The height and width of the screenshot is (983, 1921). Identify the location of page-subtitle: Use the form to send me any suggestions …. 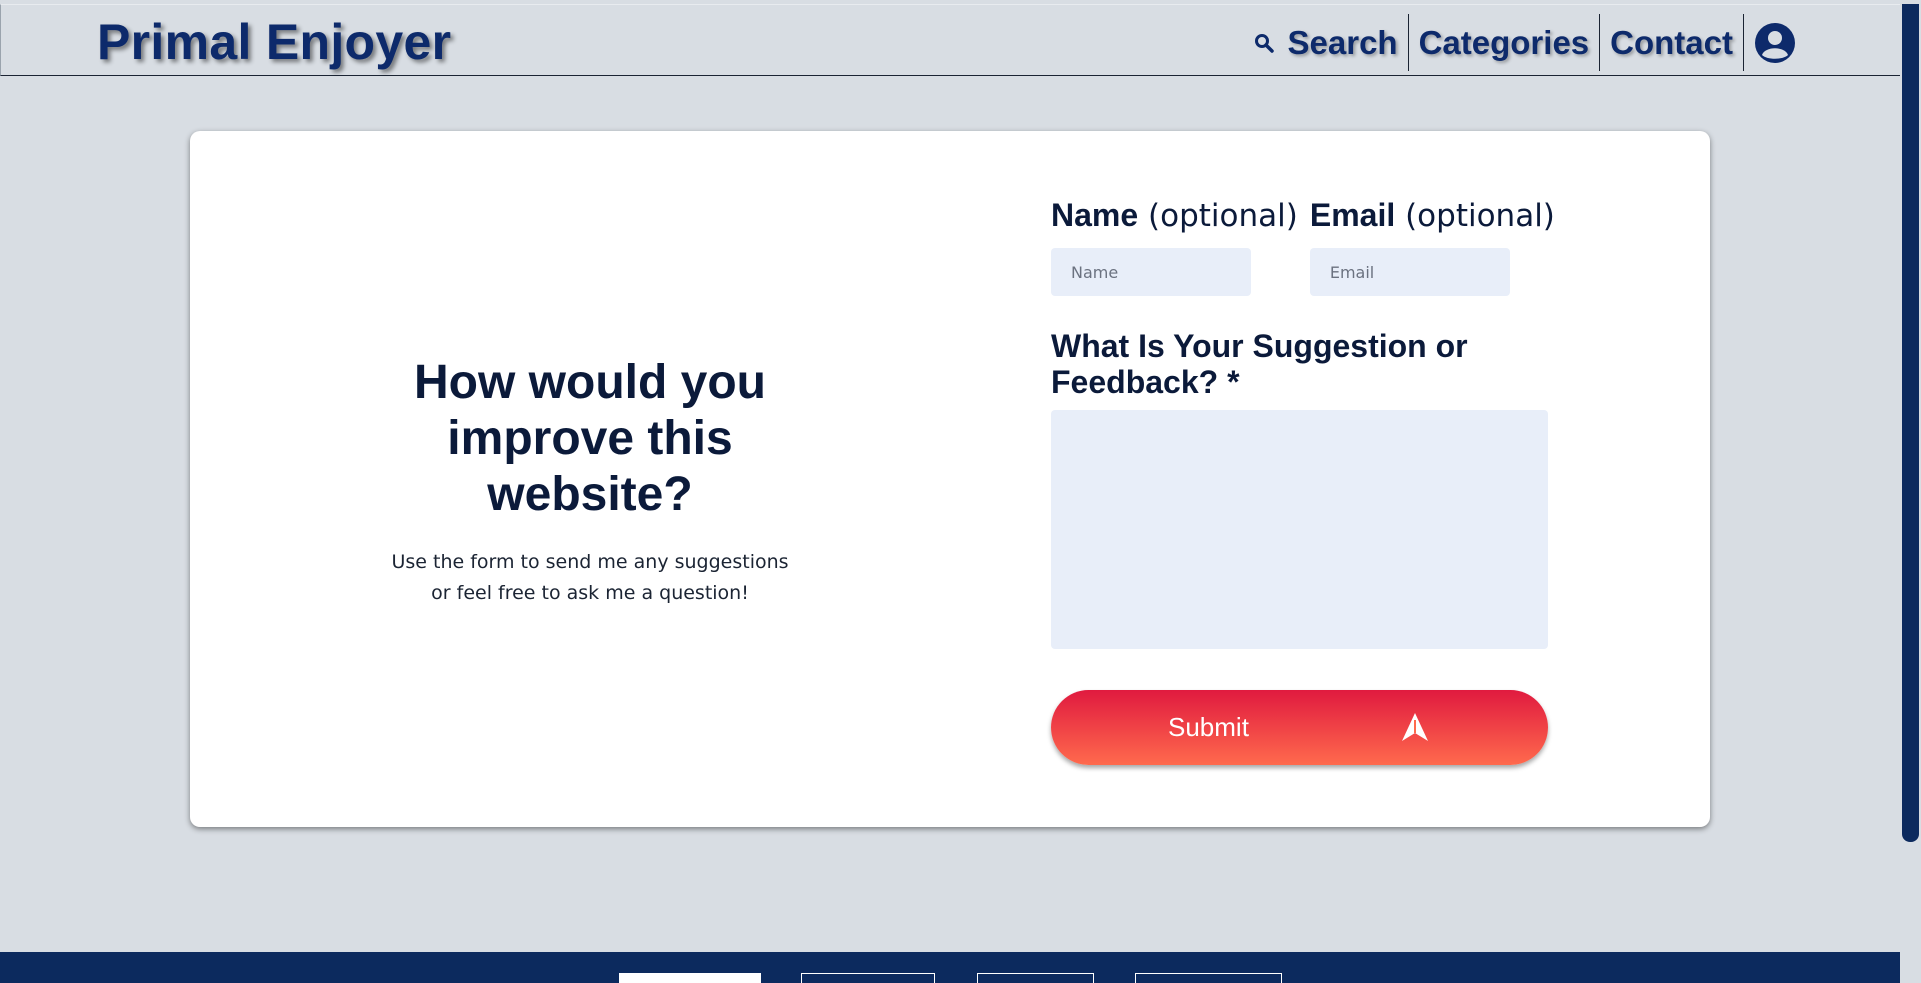
(590, 577).